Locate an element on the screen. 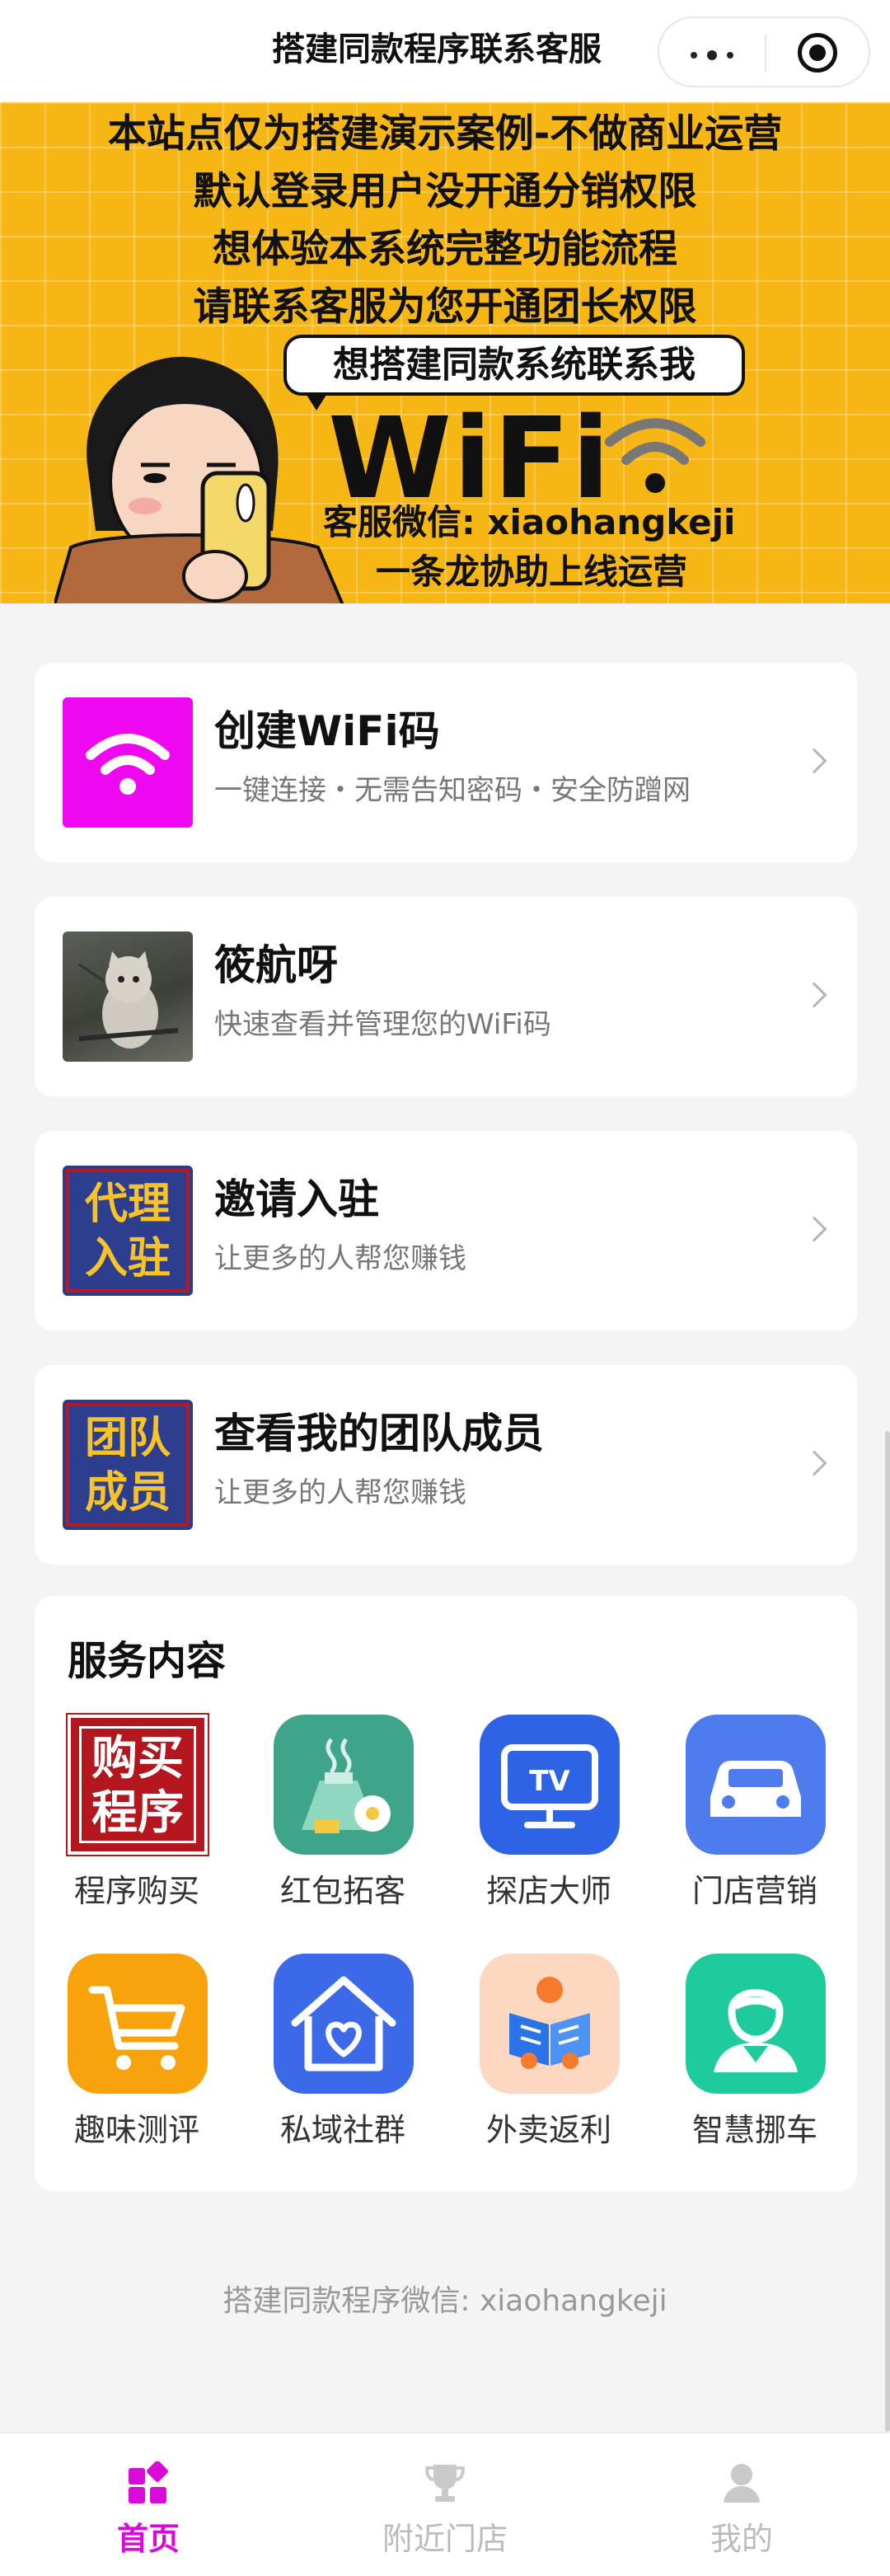 Image resolution: width=890 pixels, height=2576 pixels. banner-slogan: 一条龙协助上线运营 is located at coordinates (532, 571).